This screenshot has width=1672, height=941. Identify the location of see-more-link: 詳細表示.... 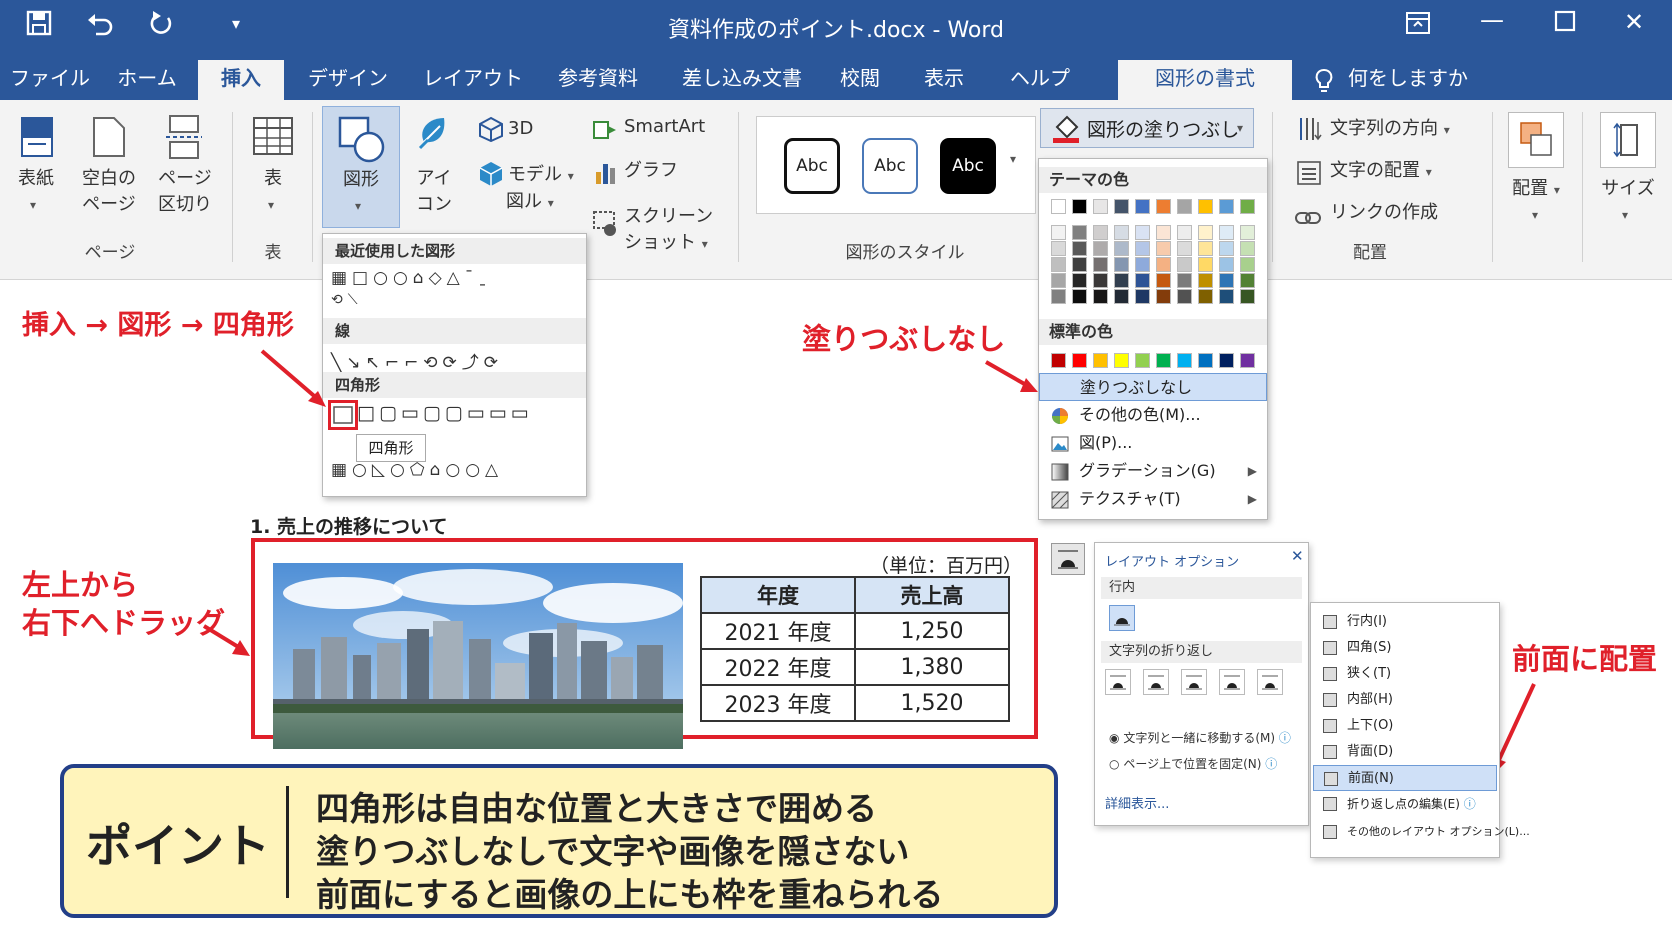
(1137, 802).